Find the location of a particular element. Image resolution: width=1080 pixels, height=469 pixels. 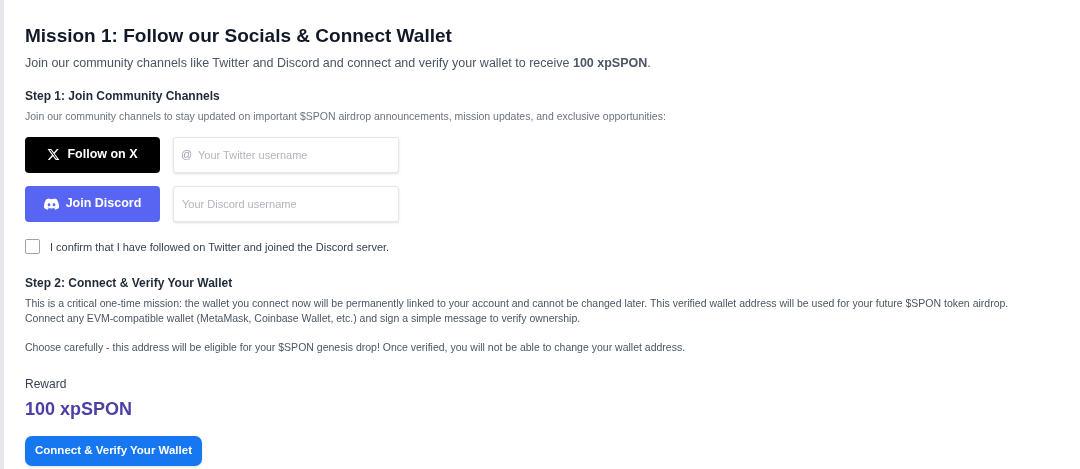

connect-wallet-button: Connect & Verify Your Wallet is located at coordinates (113, 451).